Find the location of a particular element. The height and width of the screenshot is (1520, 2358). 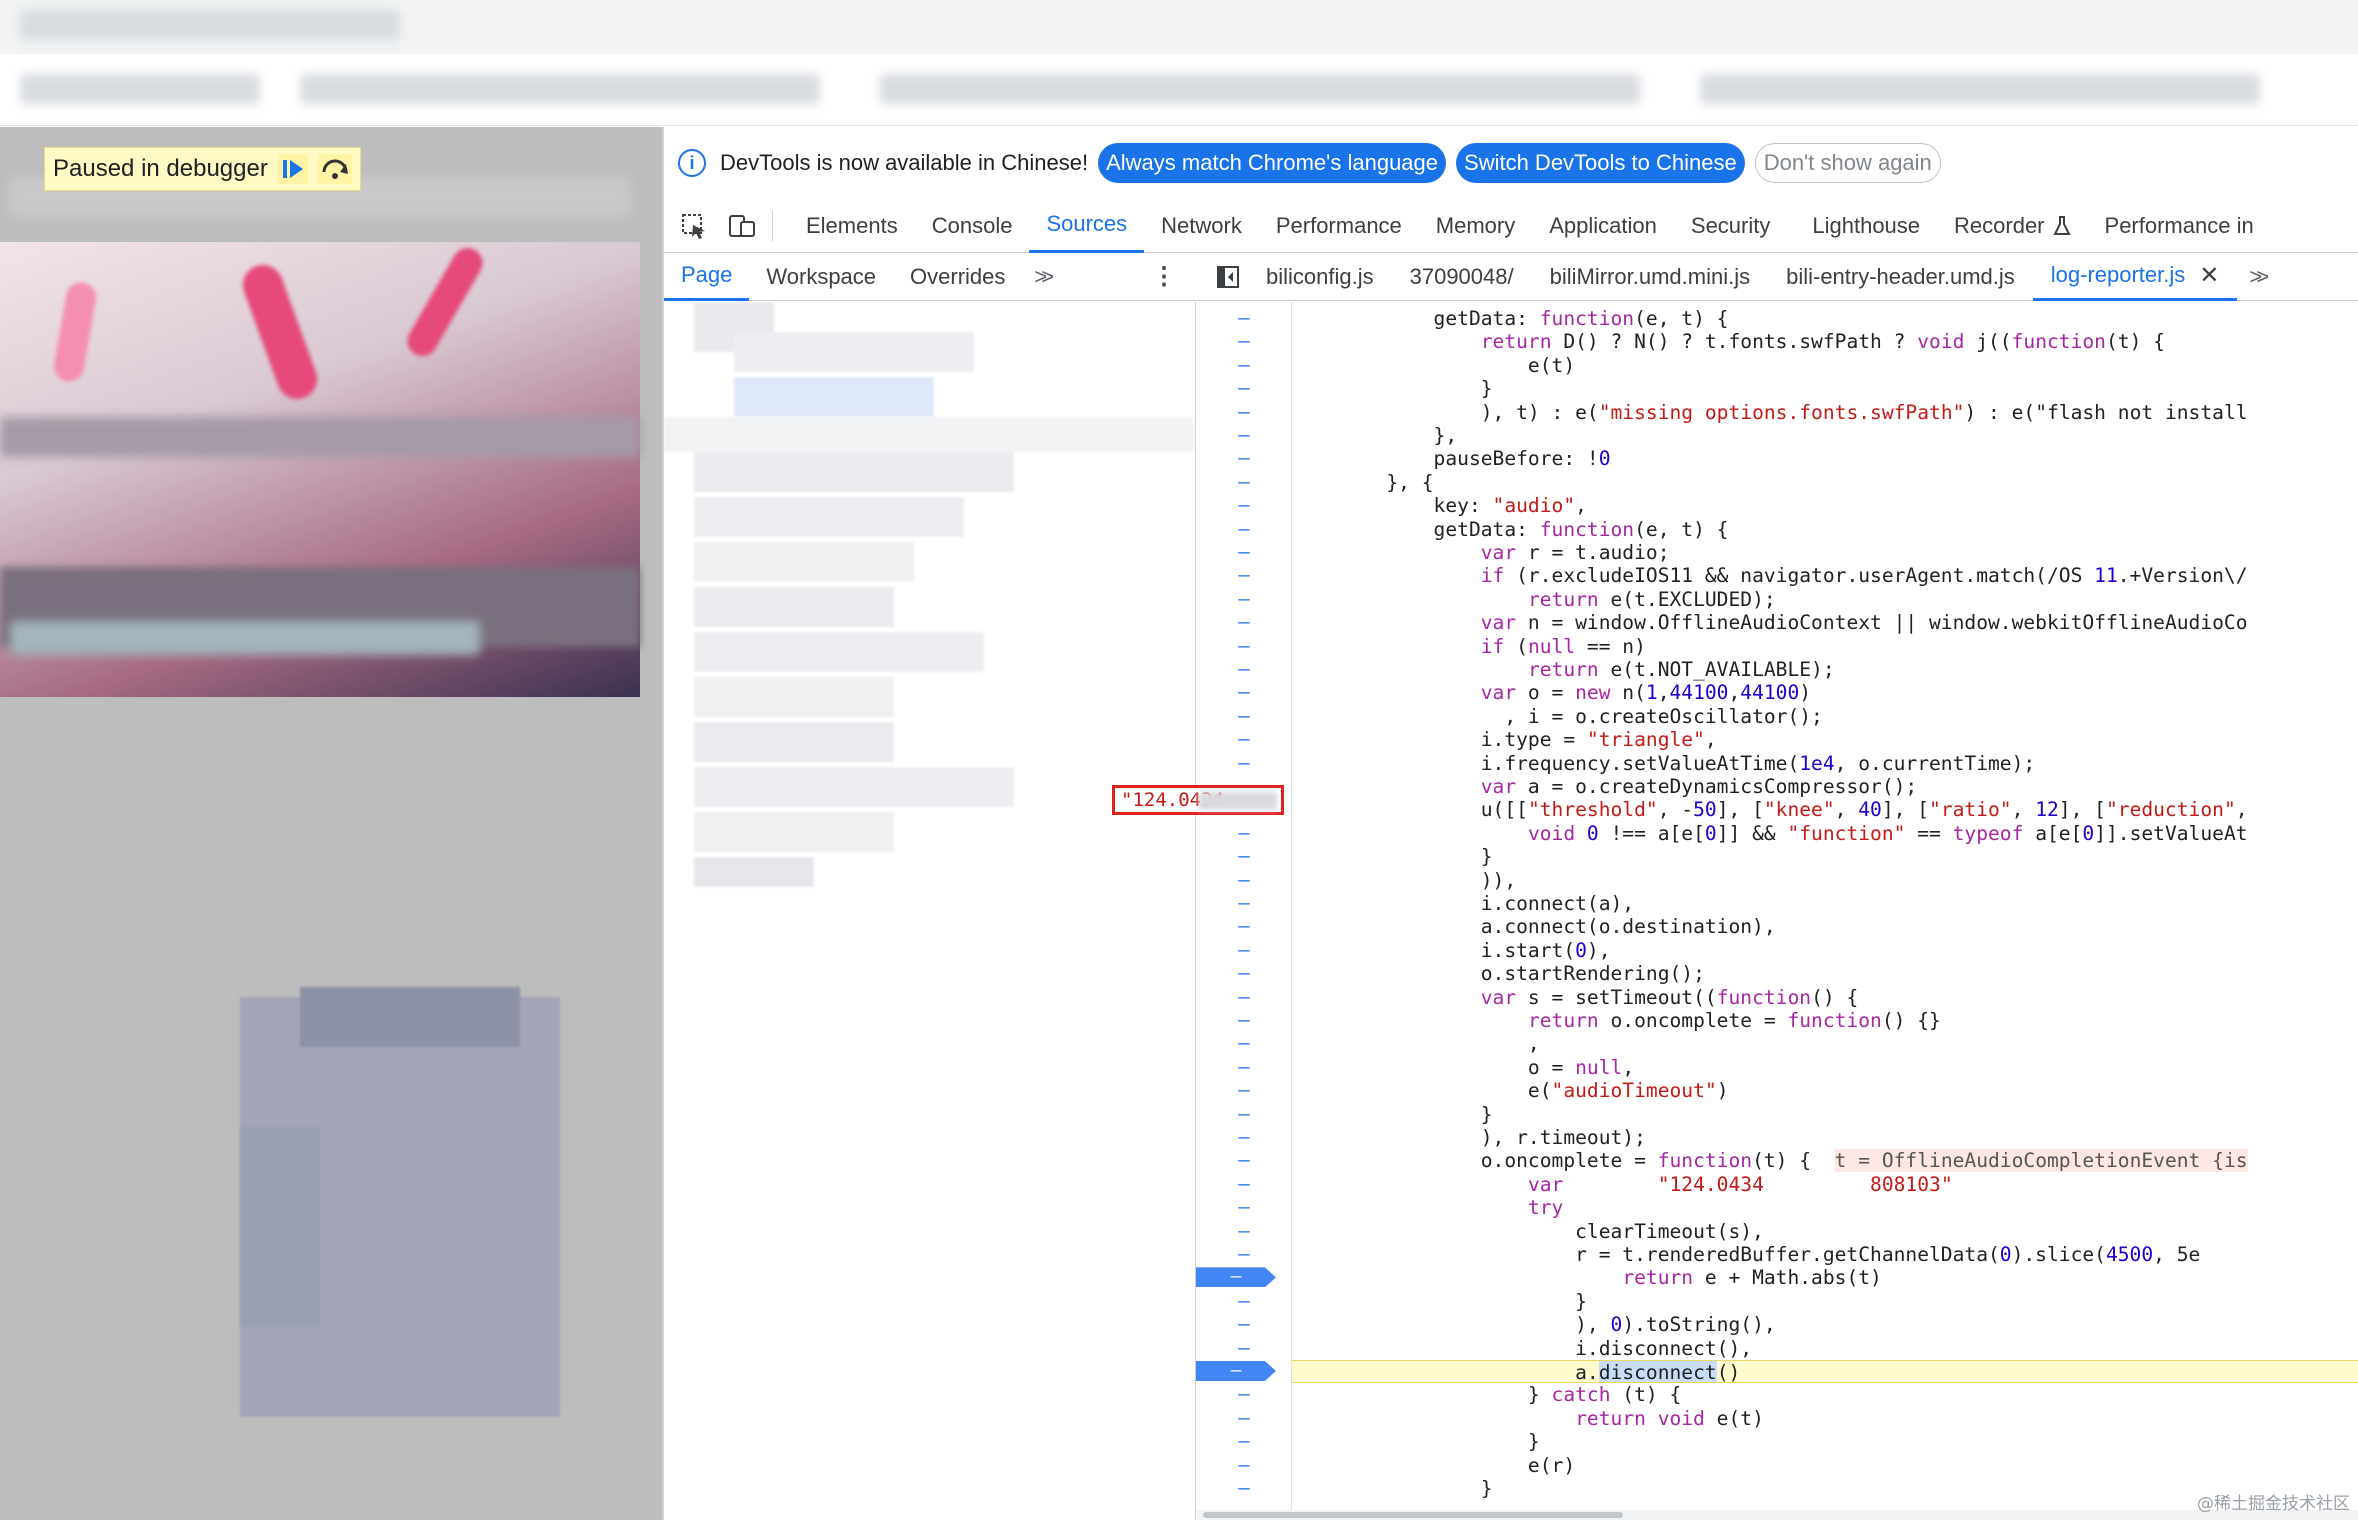

code-line: , i = o.createOscillator(); is located at coordinates (1557, 716).